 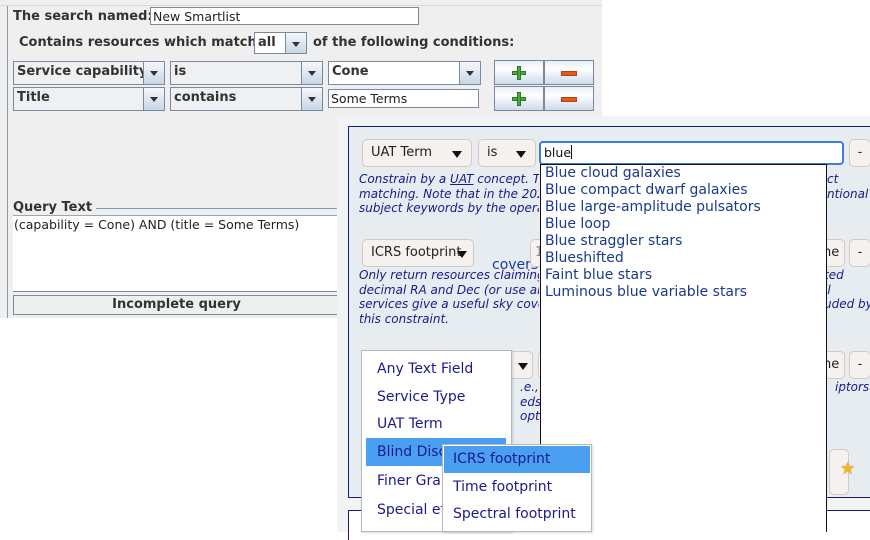 I want to click on suggestion-item: Blue loop, so click(x=683, y=224).